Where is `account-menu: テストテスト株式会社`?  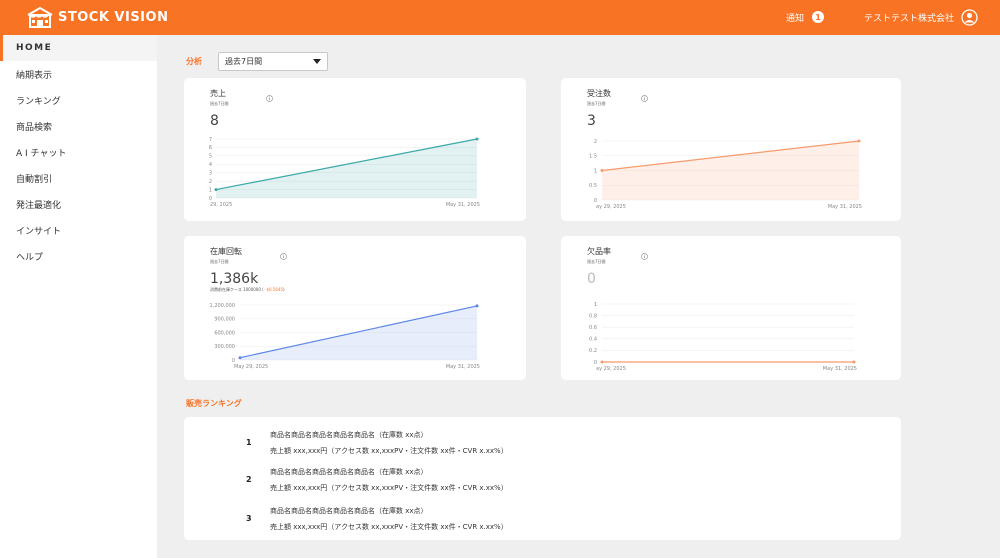
account-menu: テストテスト株式会社 is located at coordinates (921, 17).